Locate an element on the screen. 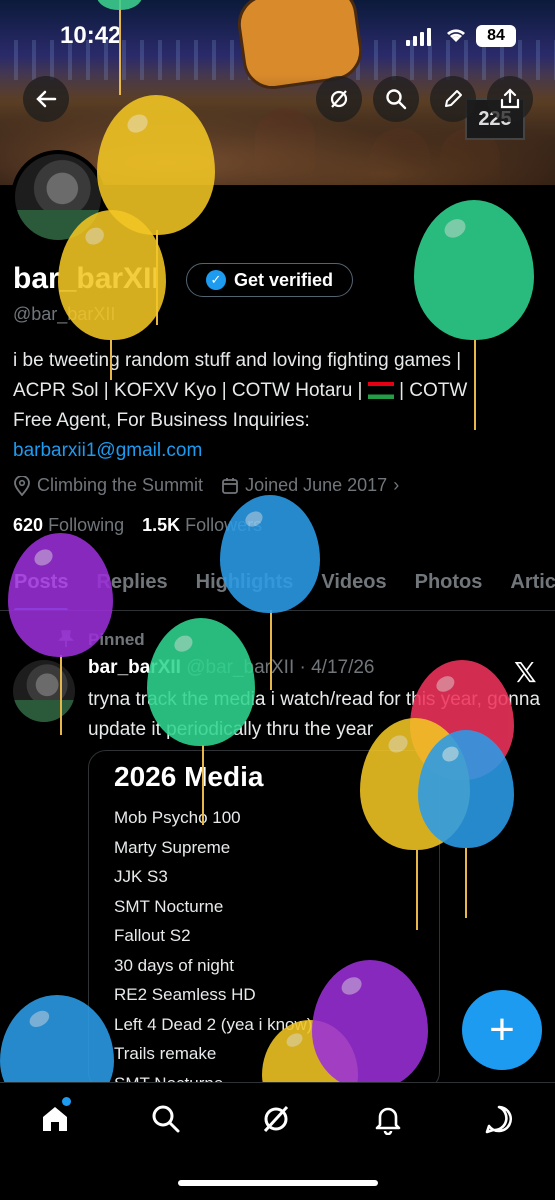 Image resolution: width=555 pixels, height=1200 pixels. tab-photos: Photos is located at coordinates (449, 582).